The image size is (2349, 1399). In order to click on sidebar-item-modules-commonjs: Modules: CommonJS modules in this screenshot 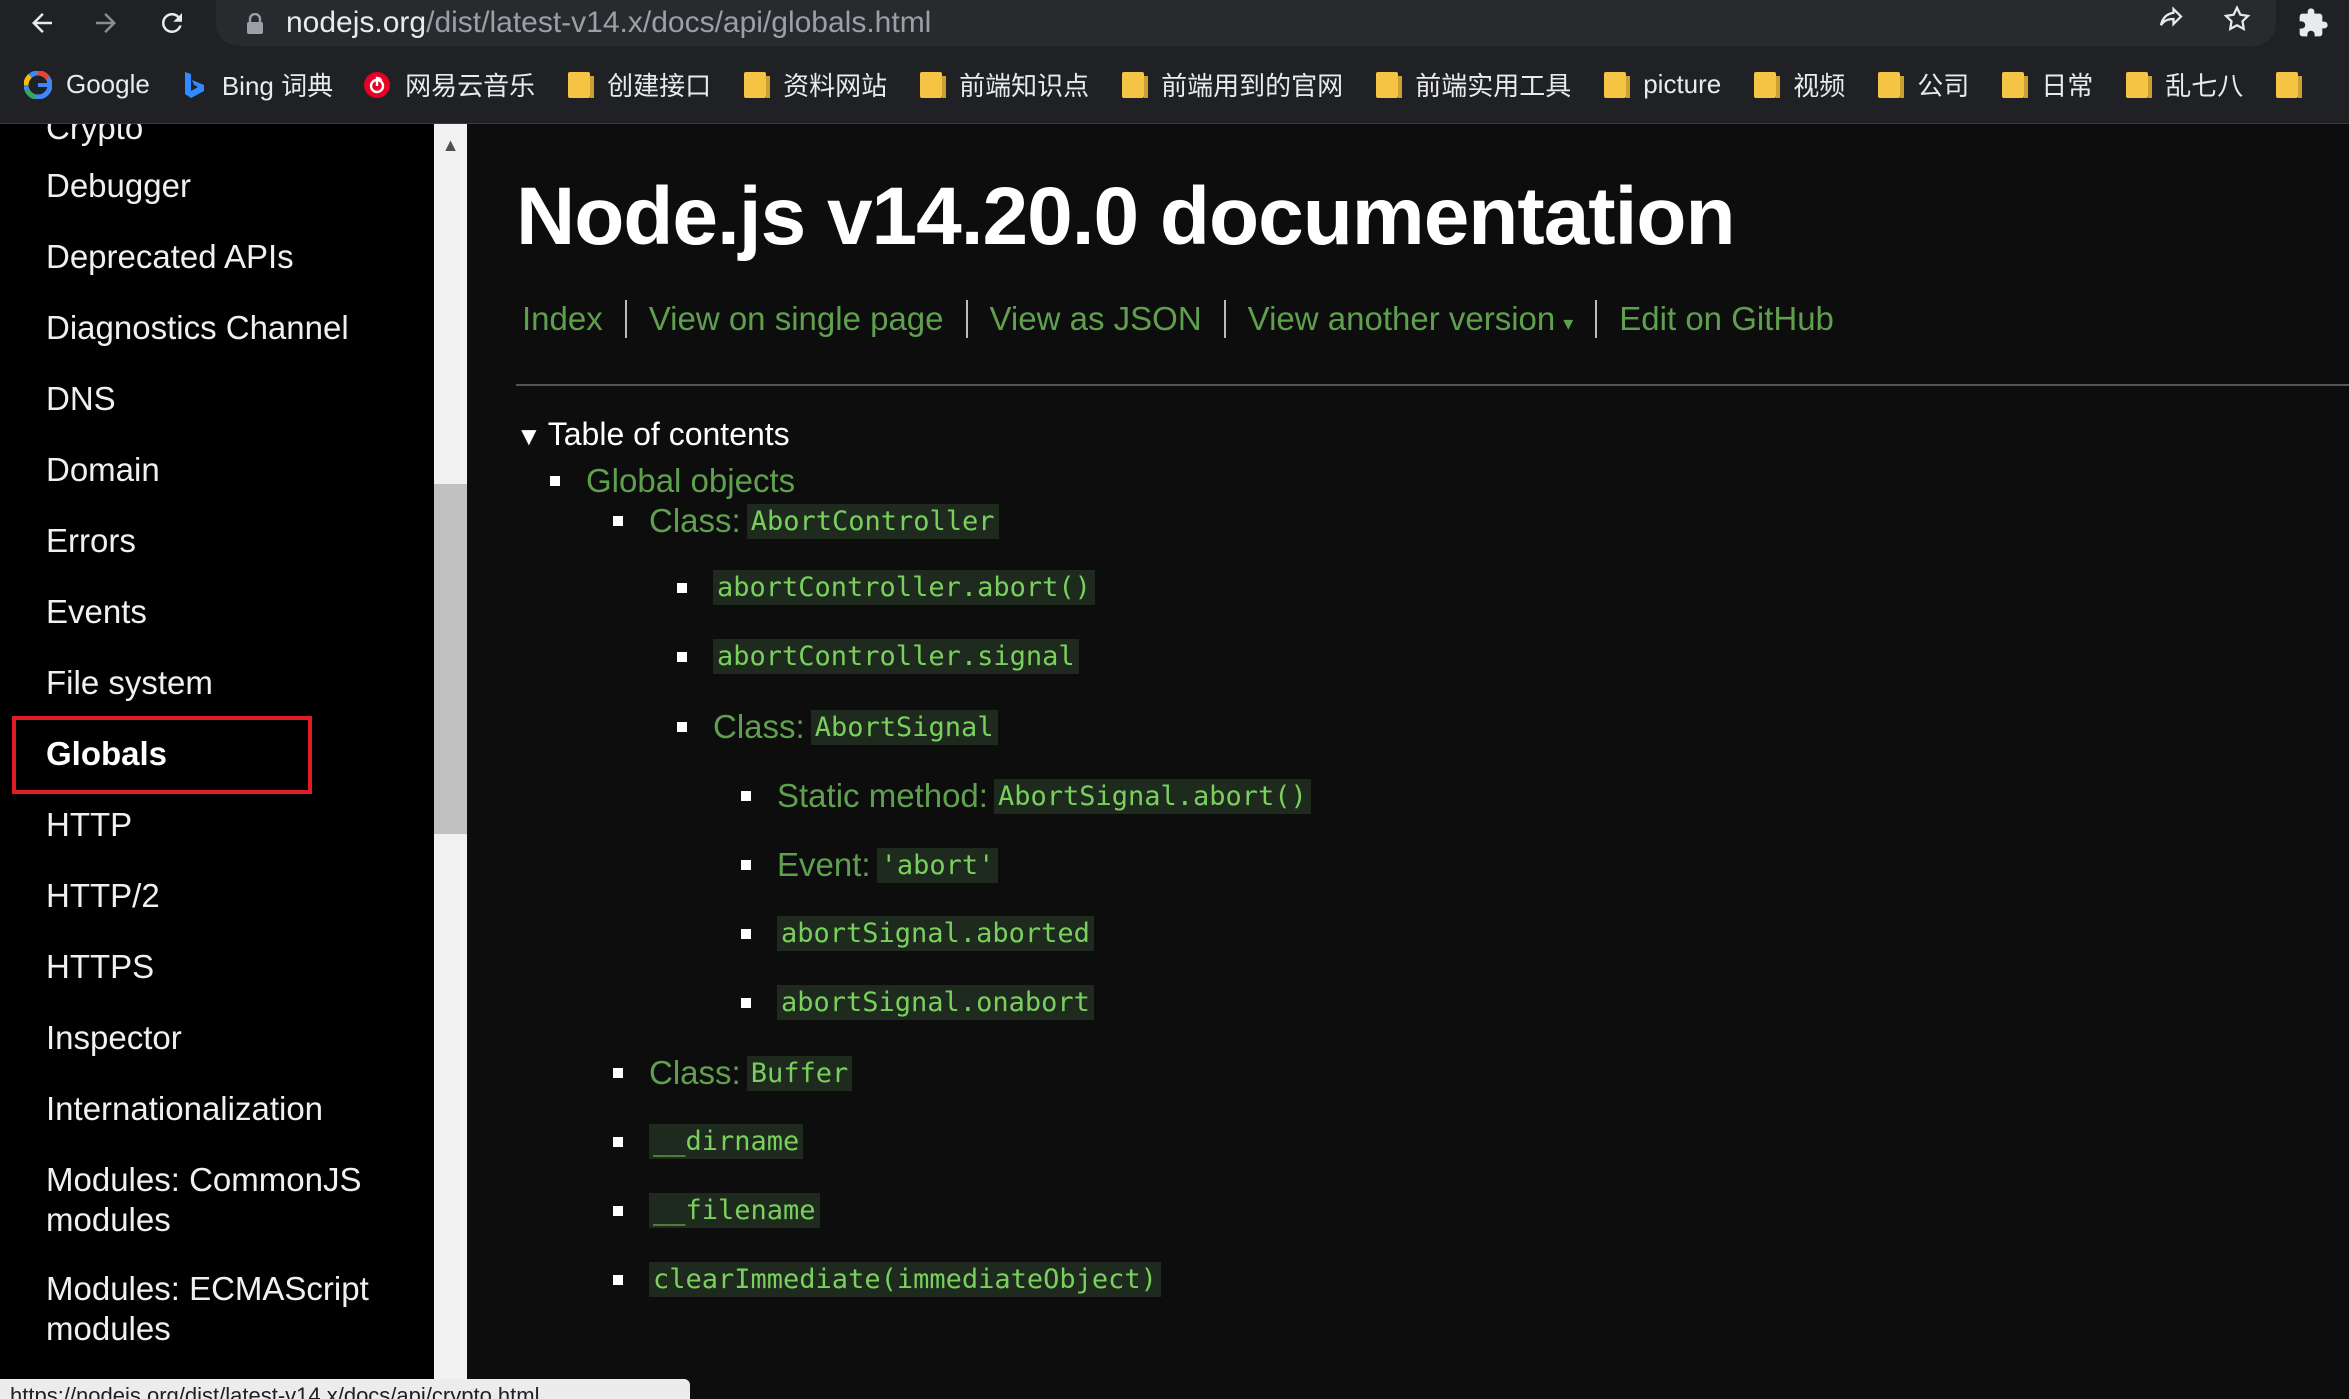, I will do `click(203, 1200)`.